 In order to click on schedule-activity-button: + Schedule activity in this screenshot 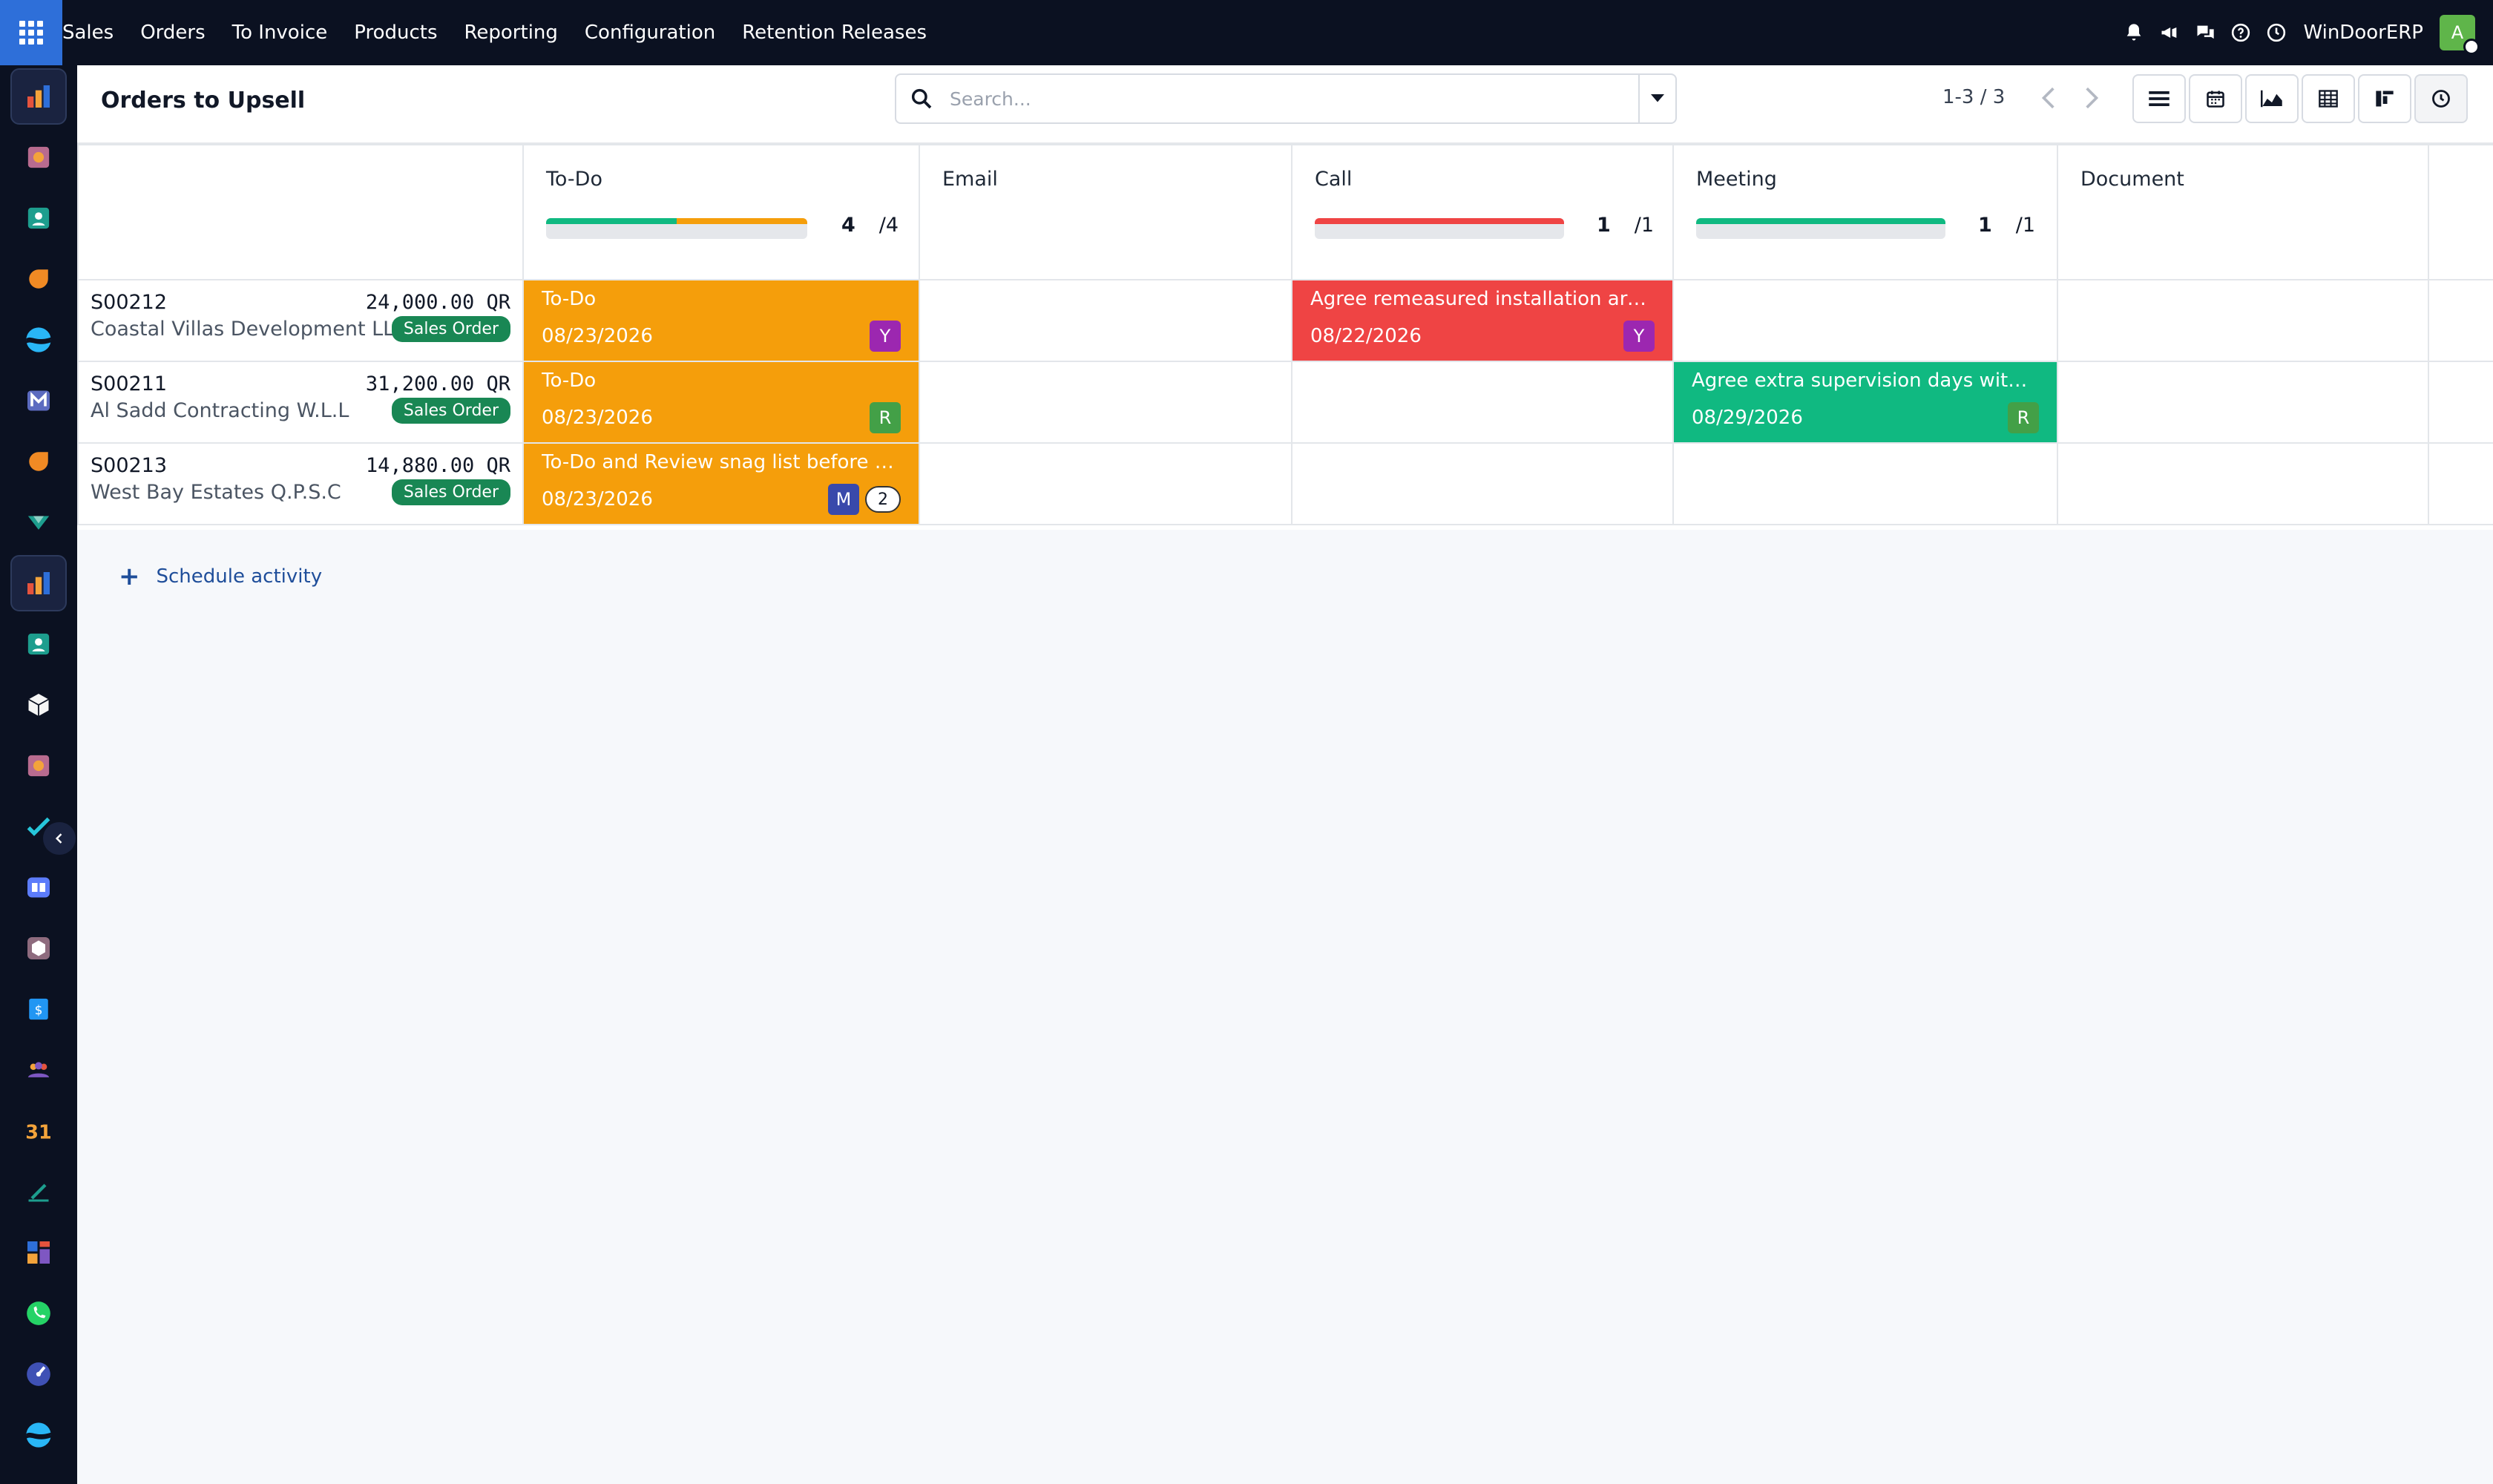, I will do `click(220, 576)`.